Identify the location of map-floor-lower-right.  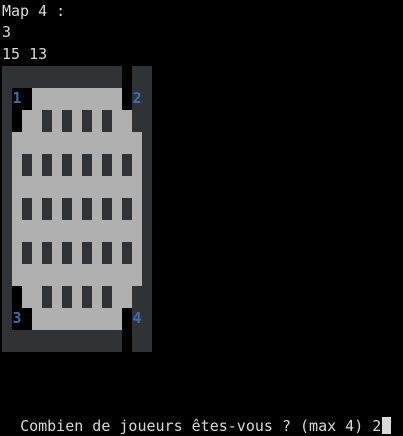
(127, 297).